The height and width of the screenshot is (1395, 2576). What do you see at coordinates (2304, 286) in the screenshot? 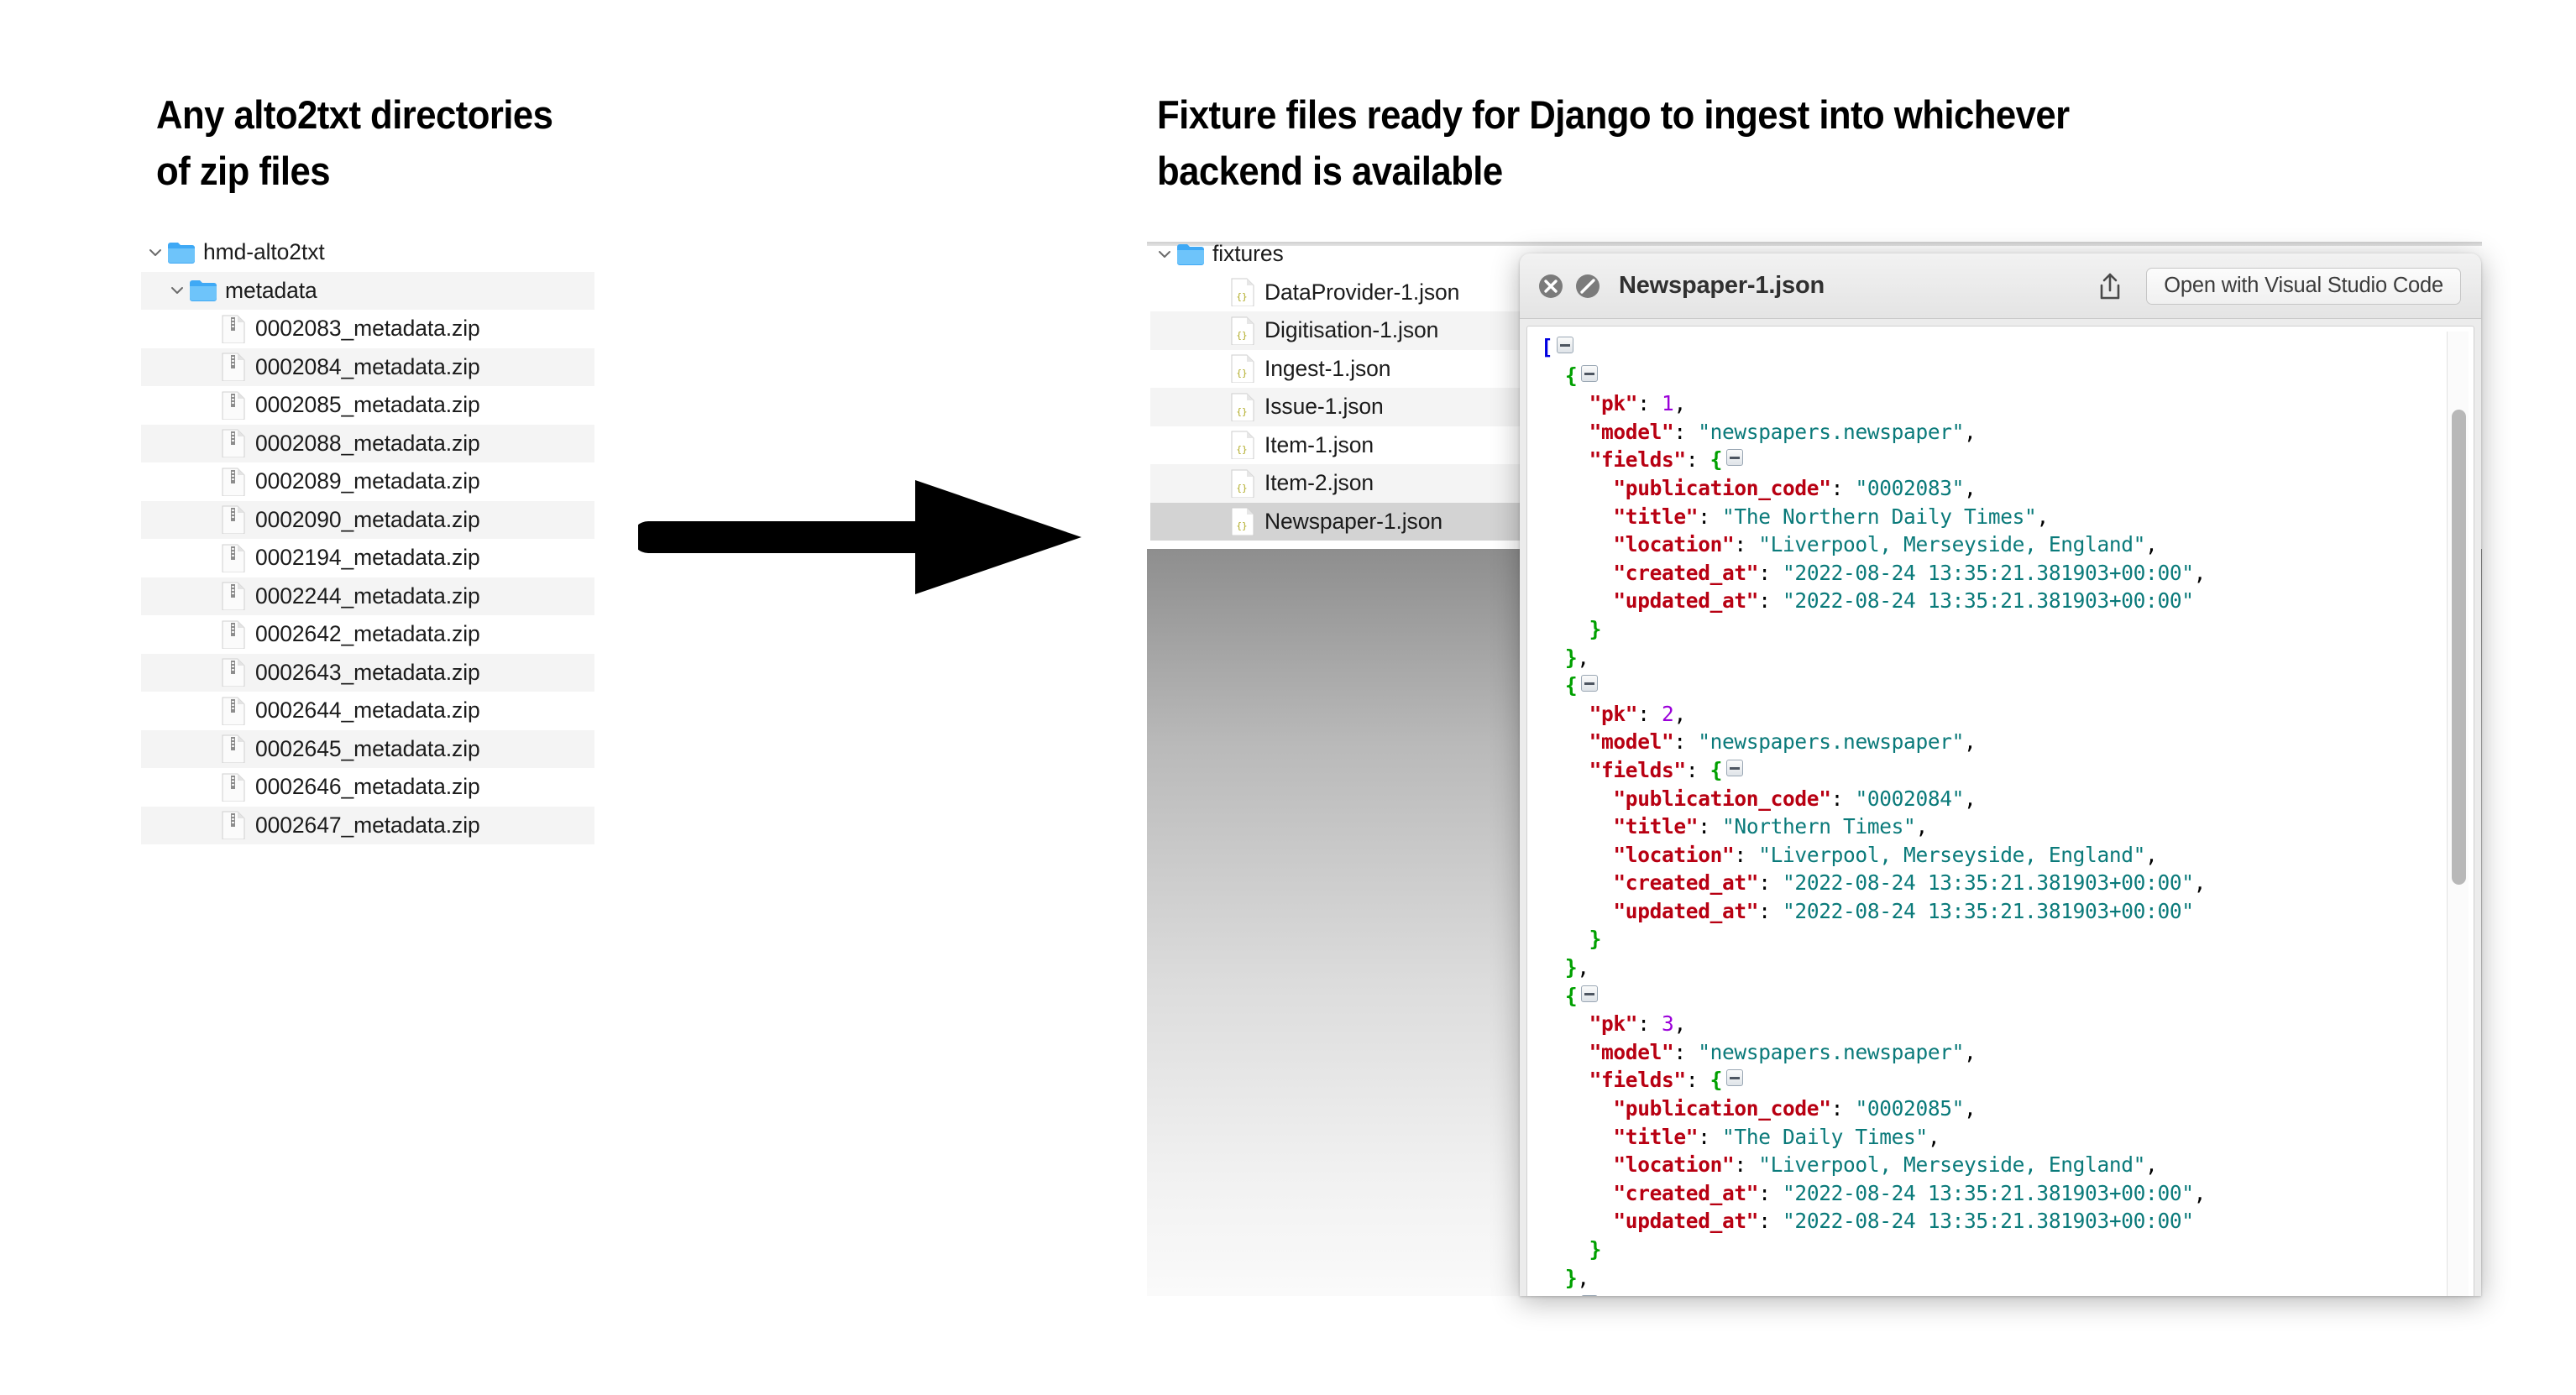
I see `open-with-vscode-button: Open with Visual Studio Code` at bounding box center [2304, 286].